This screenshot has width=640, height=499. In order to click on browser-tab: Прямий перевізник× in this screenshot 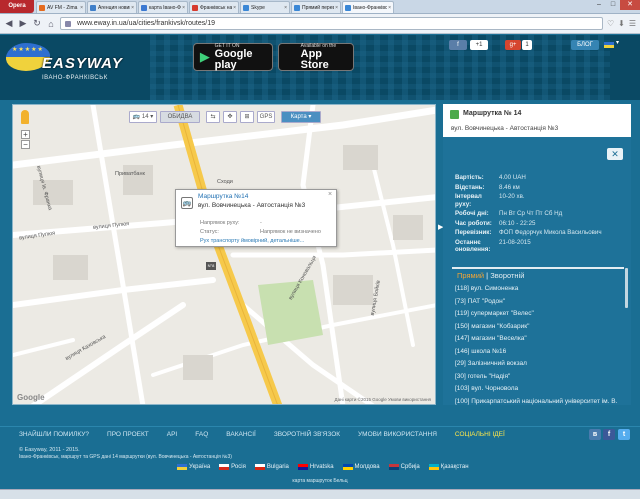, I will do `click(316, 7)`.